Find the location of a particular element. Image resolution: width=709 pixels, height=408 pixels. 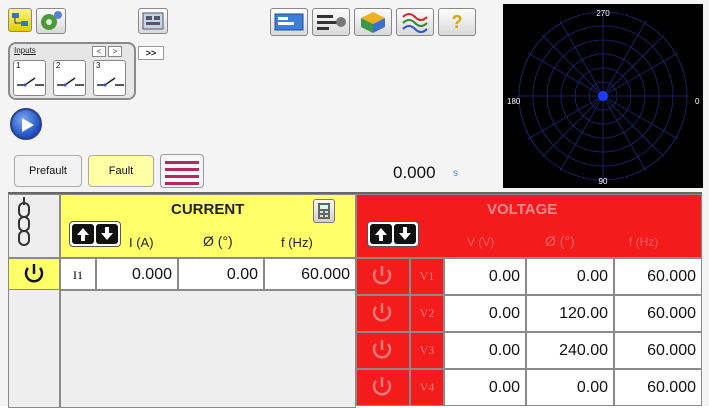

voltage-nav-buttons is located at coordinates (393, 234).